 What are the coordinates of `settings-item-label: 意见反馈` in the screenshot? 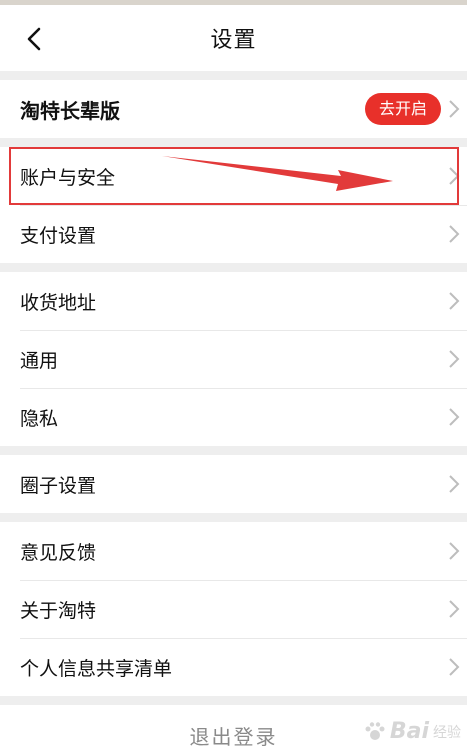 It's located at (58, 552).